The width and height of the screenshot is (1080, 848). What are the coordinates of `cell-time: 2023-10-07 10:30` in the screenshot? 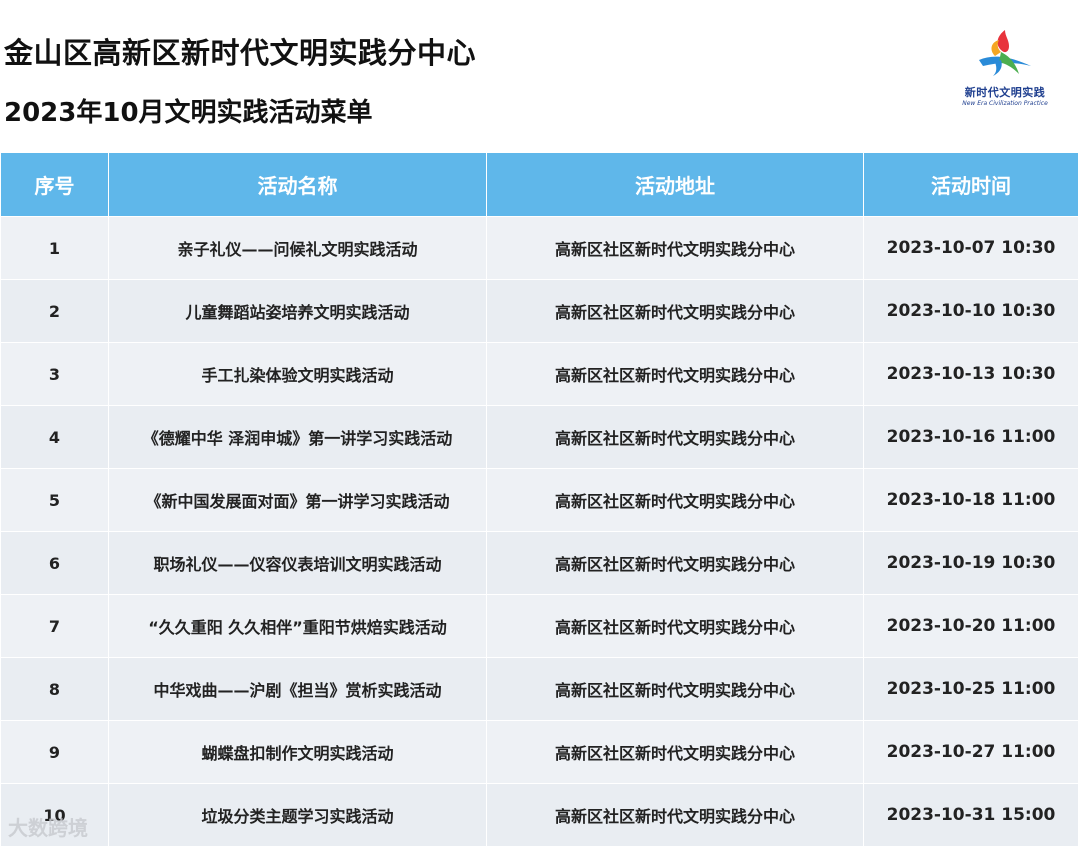 It's located at (971, 247).